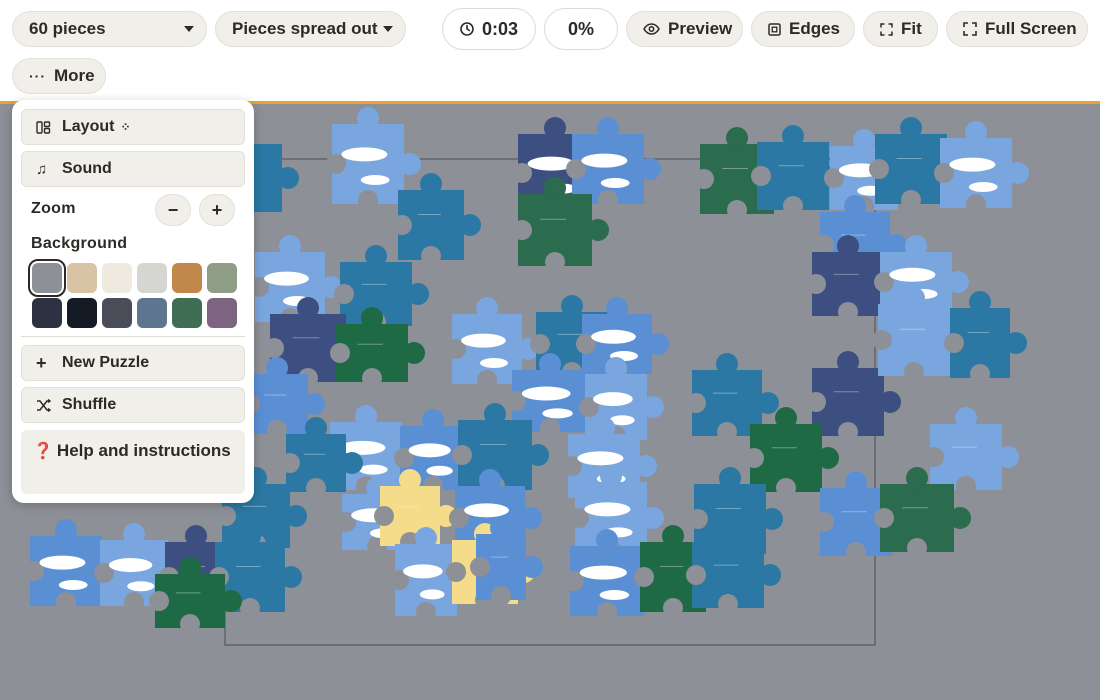  I want to click on help-button: ❓ Help and instructions, so click(133, 462).